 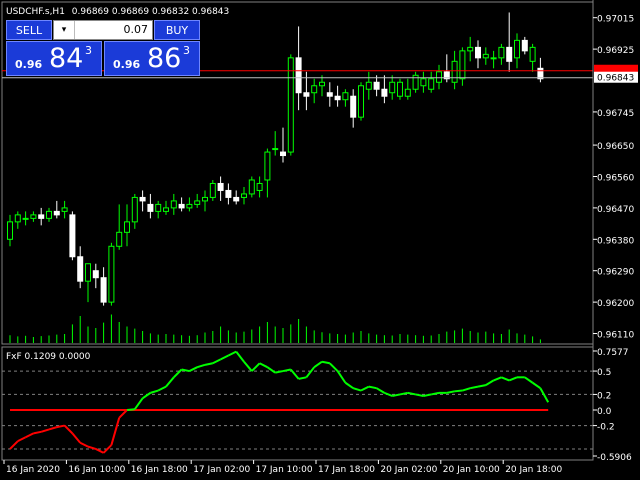 What do you see at coordinates (54, 58) in the screenshot?
I see `sell-price-button: 0.96 84 3` at bounding box center [54, 58].